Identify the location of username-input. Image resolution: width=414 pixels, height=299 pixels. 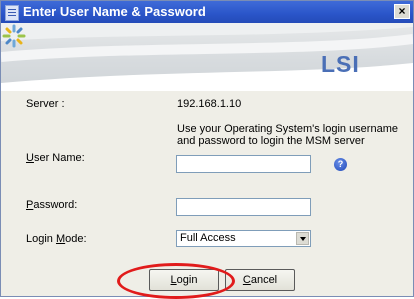
(243, 164).